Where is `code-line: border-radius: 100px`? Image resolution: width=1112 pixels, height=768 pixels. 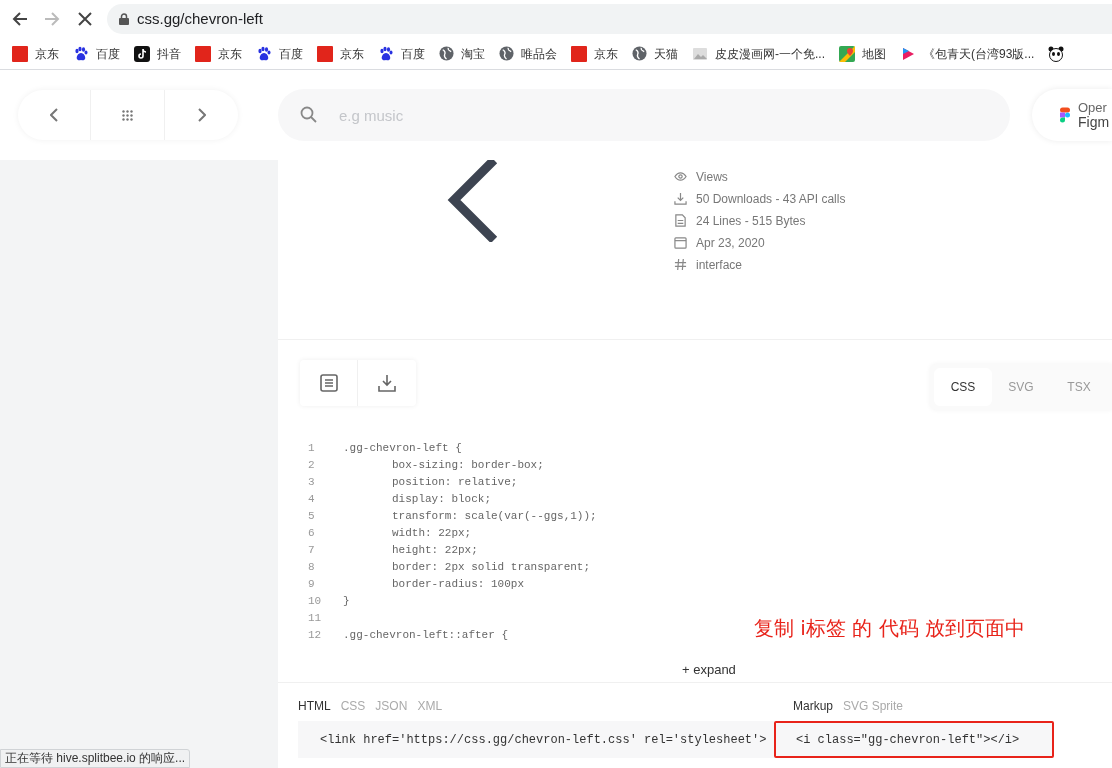 code-line: border-radius: 100px is located at coordinates (458, 584).